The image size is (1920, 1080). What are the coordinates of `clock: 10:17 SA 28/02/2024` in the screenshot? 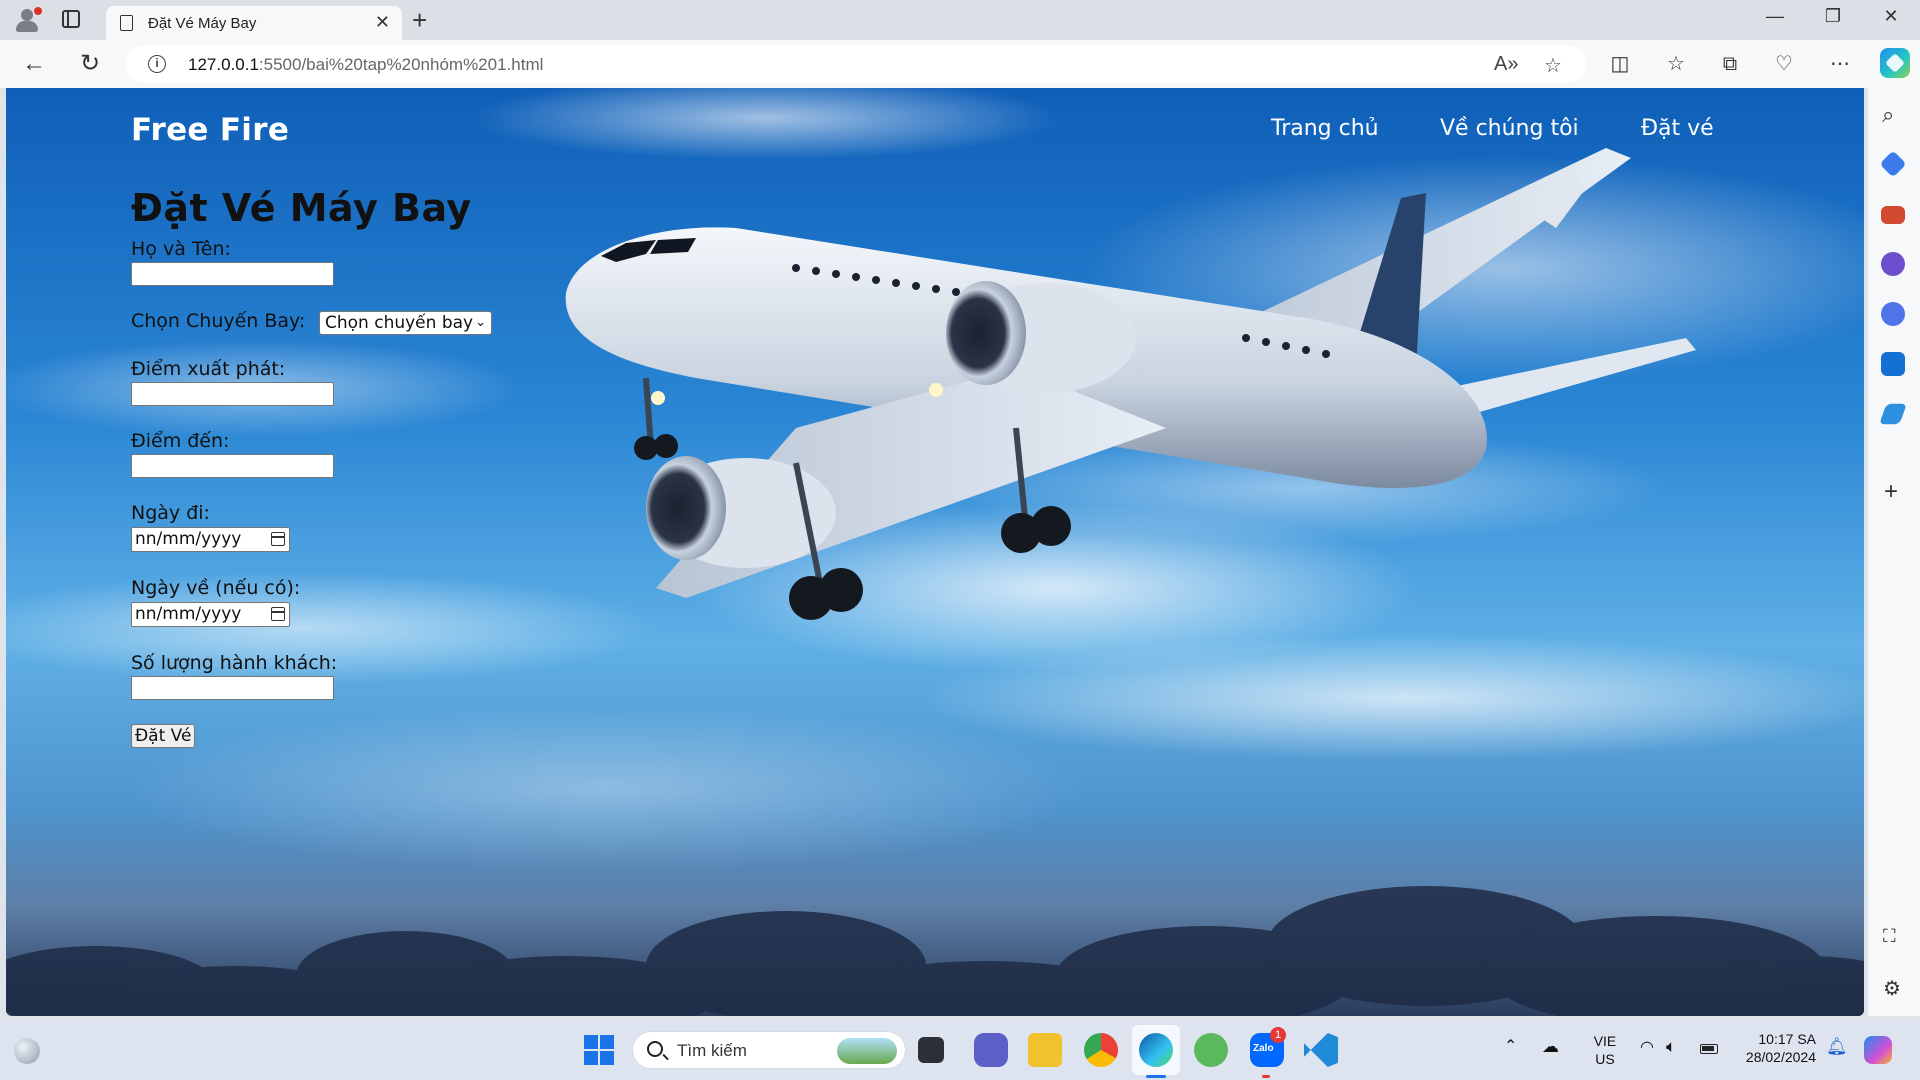 It's located at (1776, 1048).